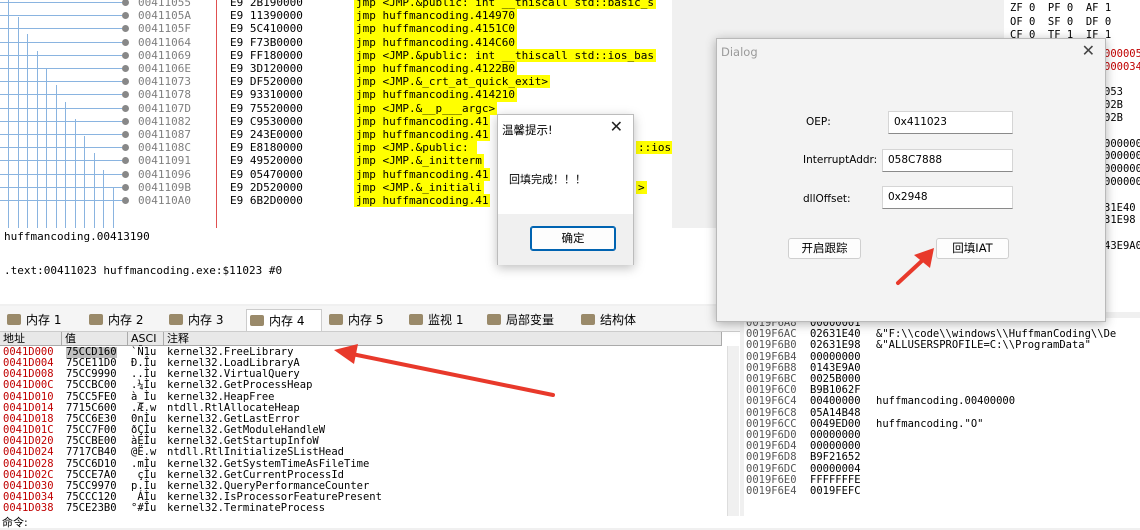 This screenshot has height=530, width=1140. What do you see at coordinates (634, 322) in the screenshot?
I see `annotation-arrows` at bounding box center [634, 322].